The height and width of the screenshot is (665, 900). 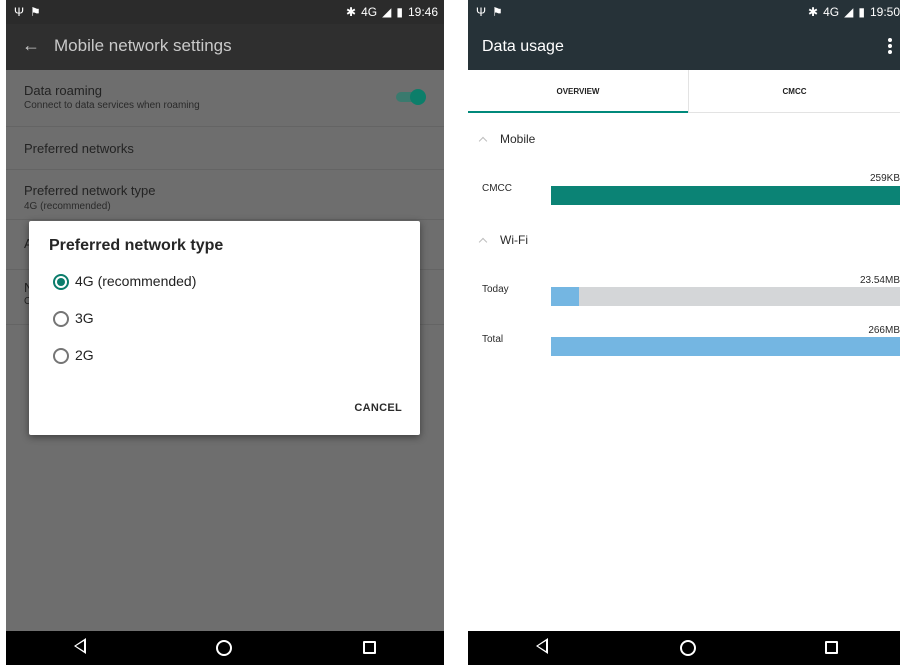 I want to click on setting-title: Preferred network type, so click(x=90, y=190).